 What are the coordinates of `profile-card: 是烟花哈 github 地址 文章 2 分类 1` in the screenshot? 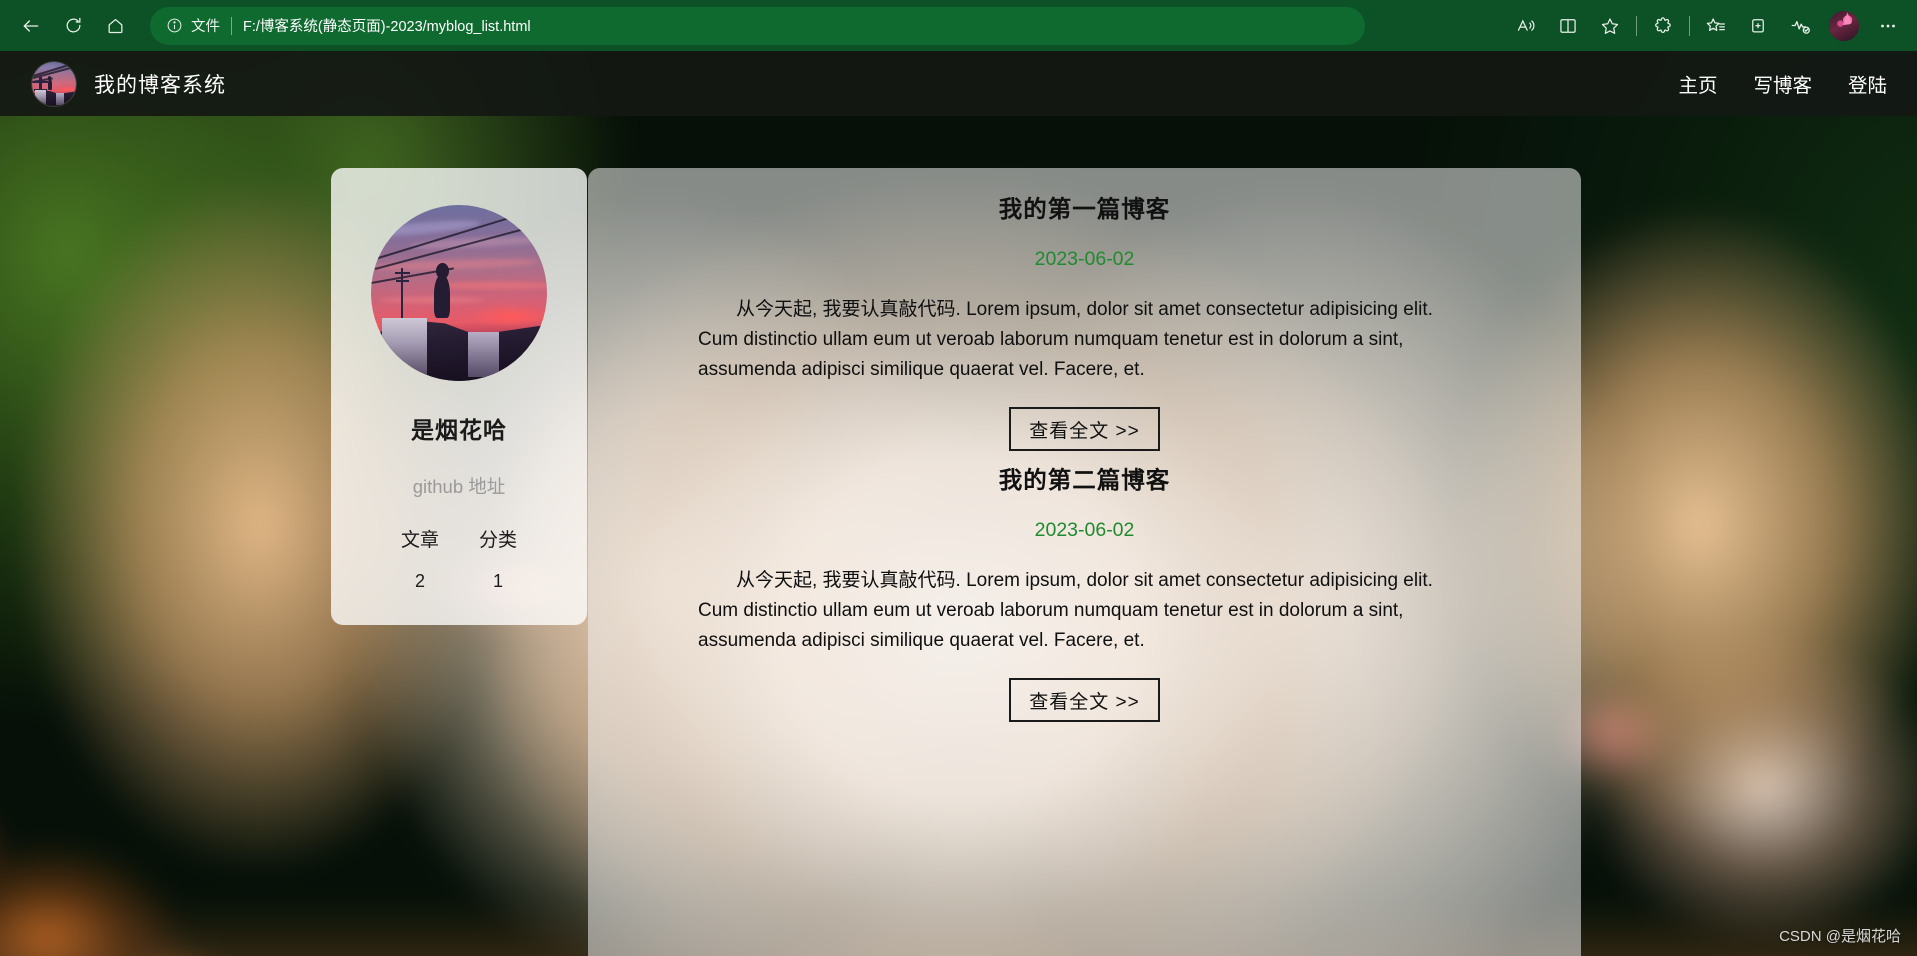 It's located at (459, 396).